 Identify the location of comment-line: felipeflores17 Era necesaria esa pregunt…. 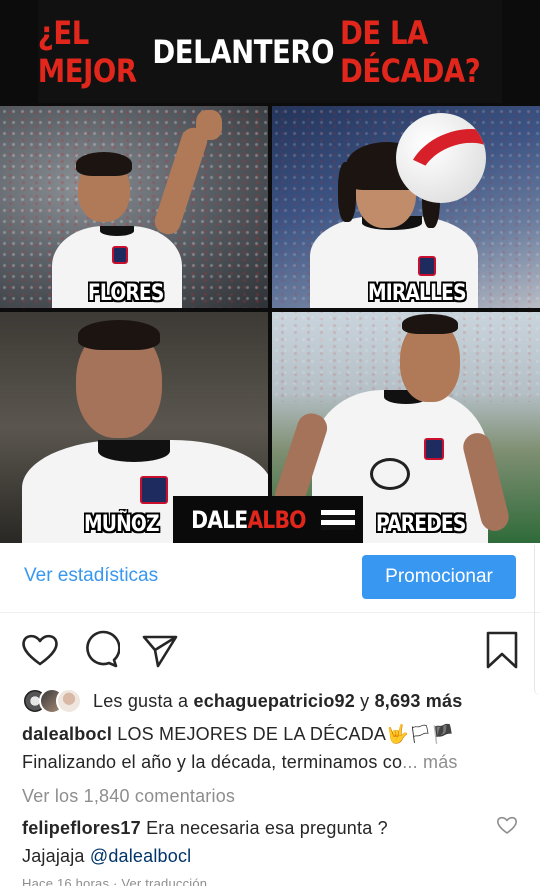
(205, 828).